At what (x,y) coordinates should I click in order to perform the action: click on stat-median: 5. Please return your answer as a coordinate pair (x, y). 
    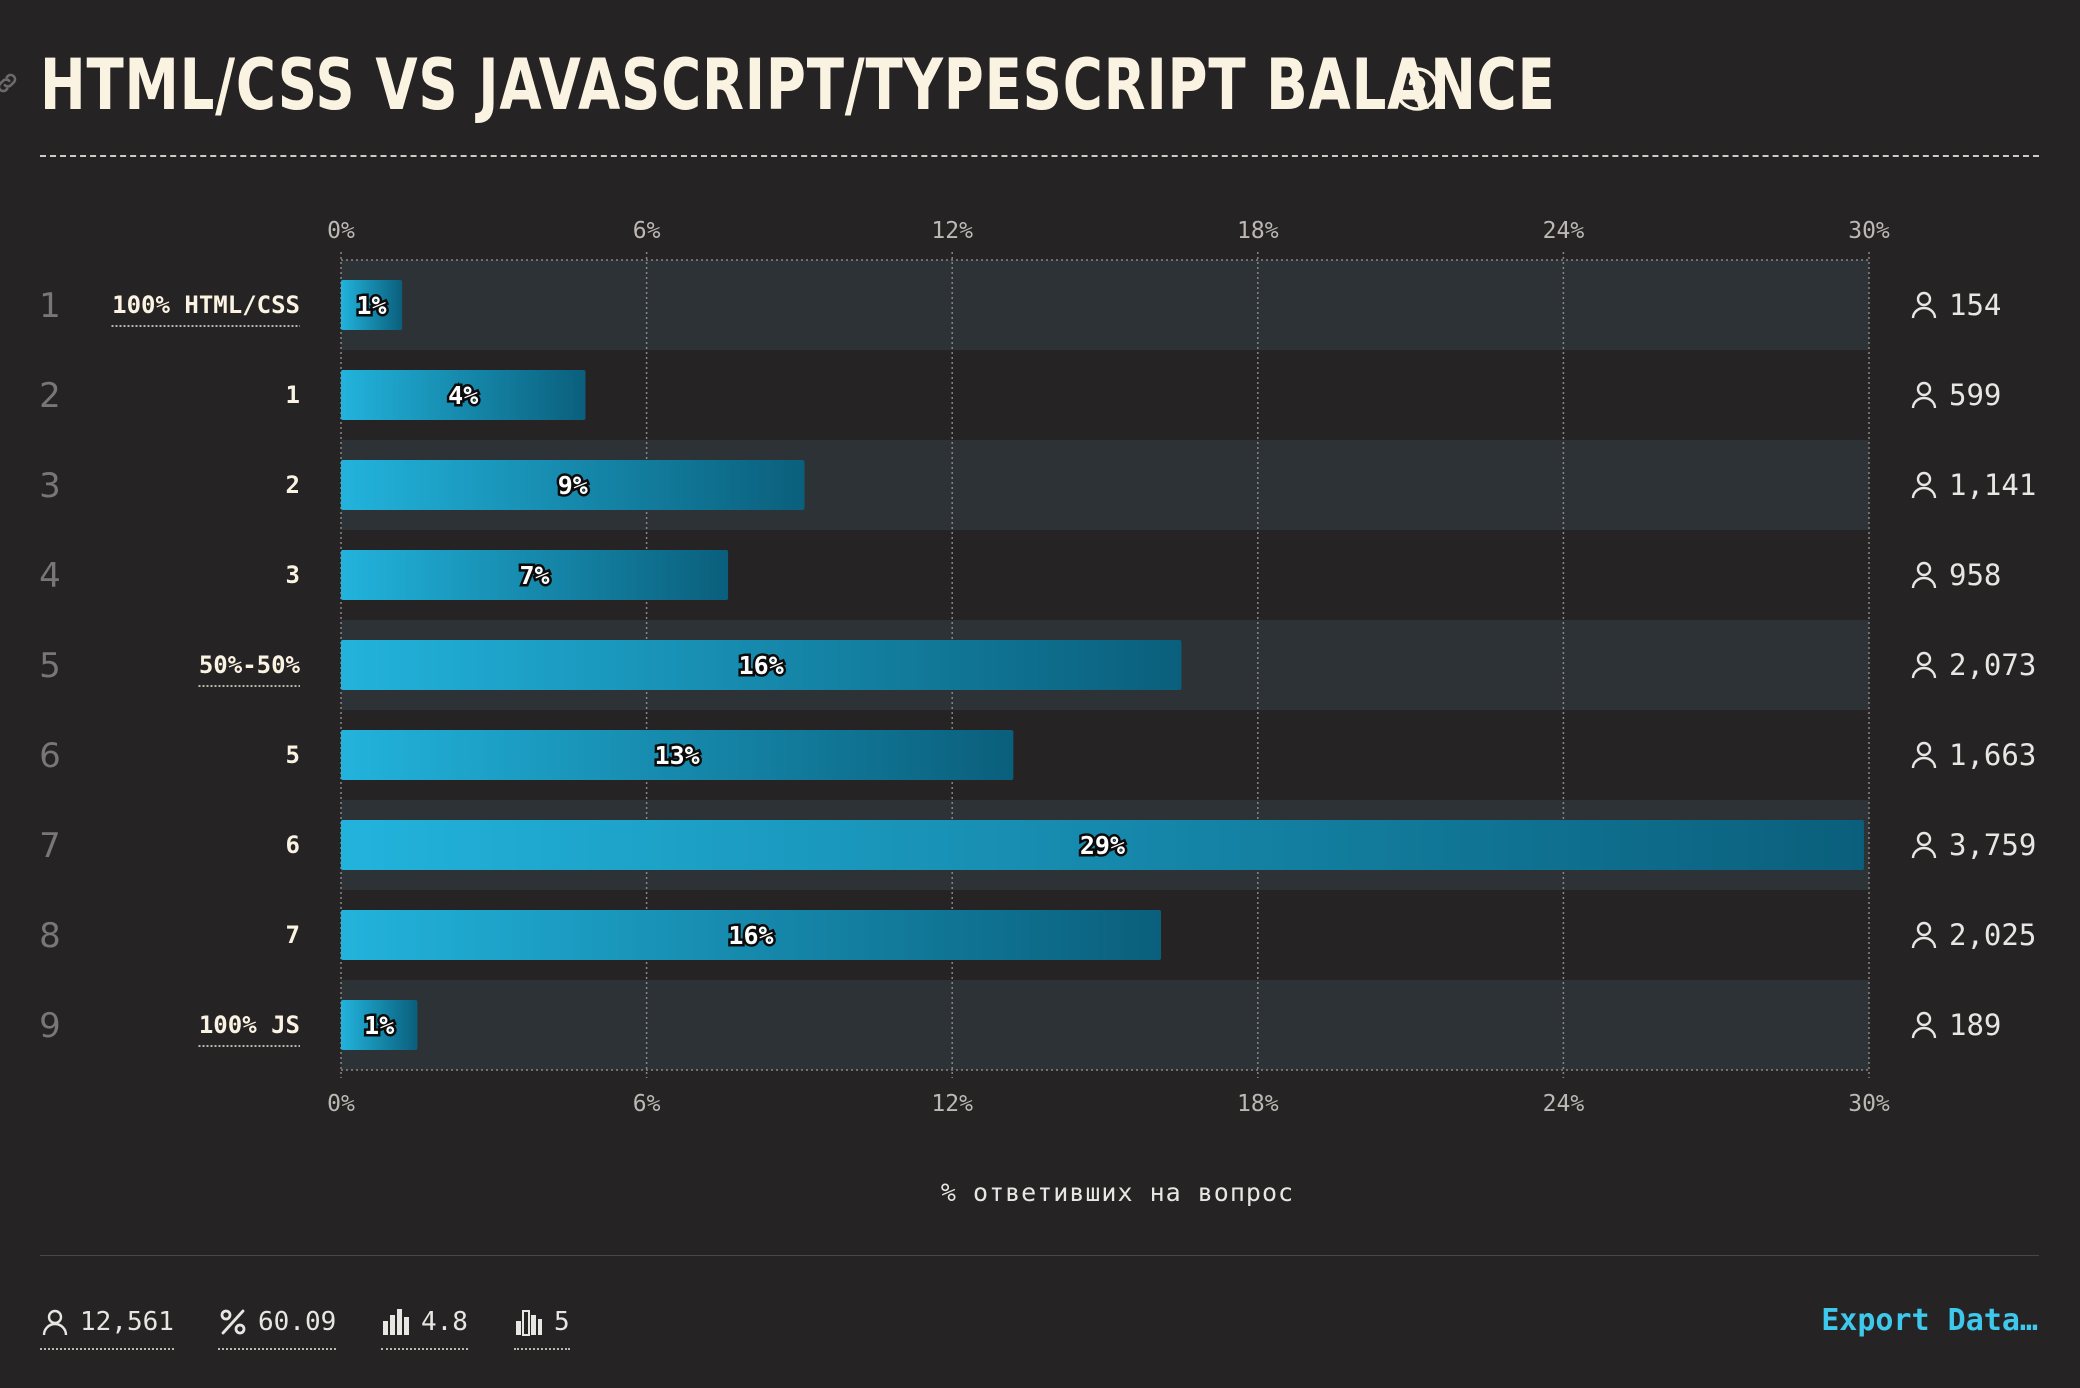
    Looking at the image, I should click on (542, 1325).